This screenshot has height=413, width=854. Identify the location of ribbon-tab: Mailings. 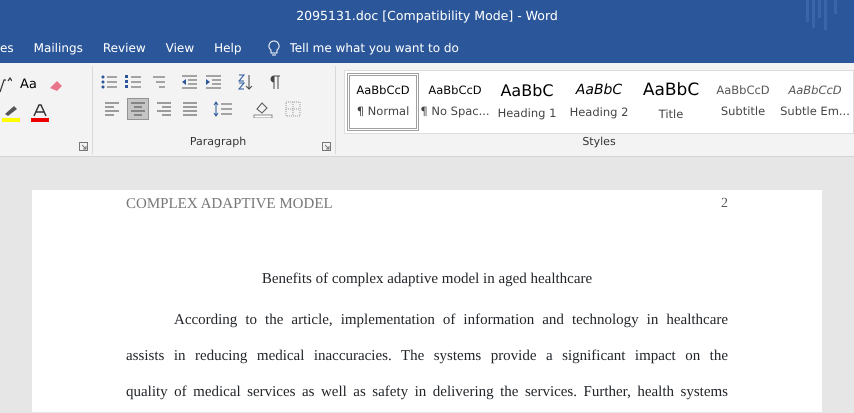
(58, 48).